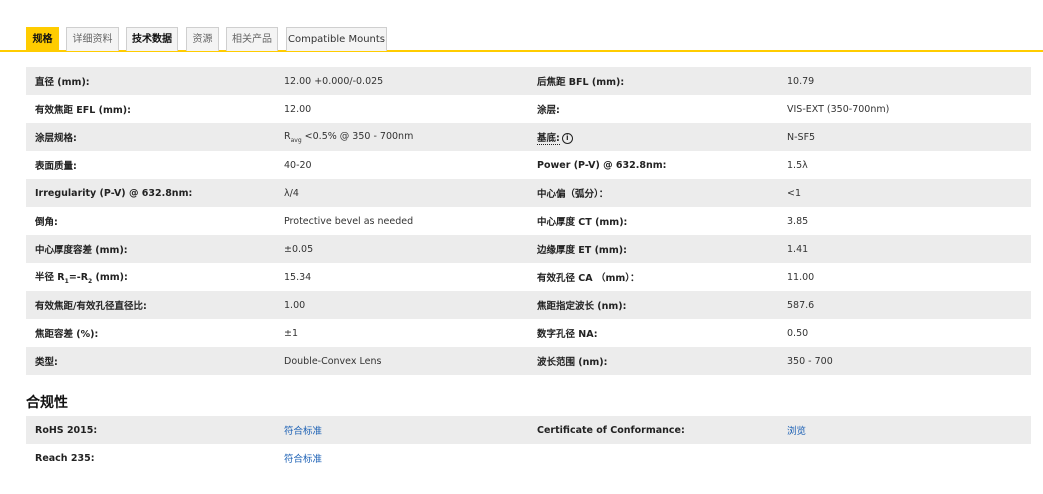 The height and width of the screenshot is (494, 1043). I want to click on tab-technical-data: 技术数据, so click(152, 39).